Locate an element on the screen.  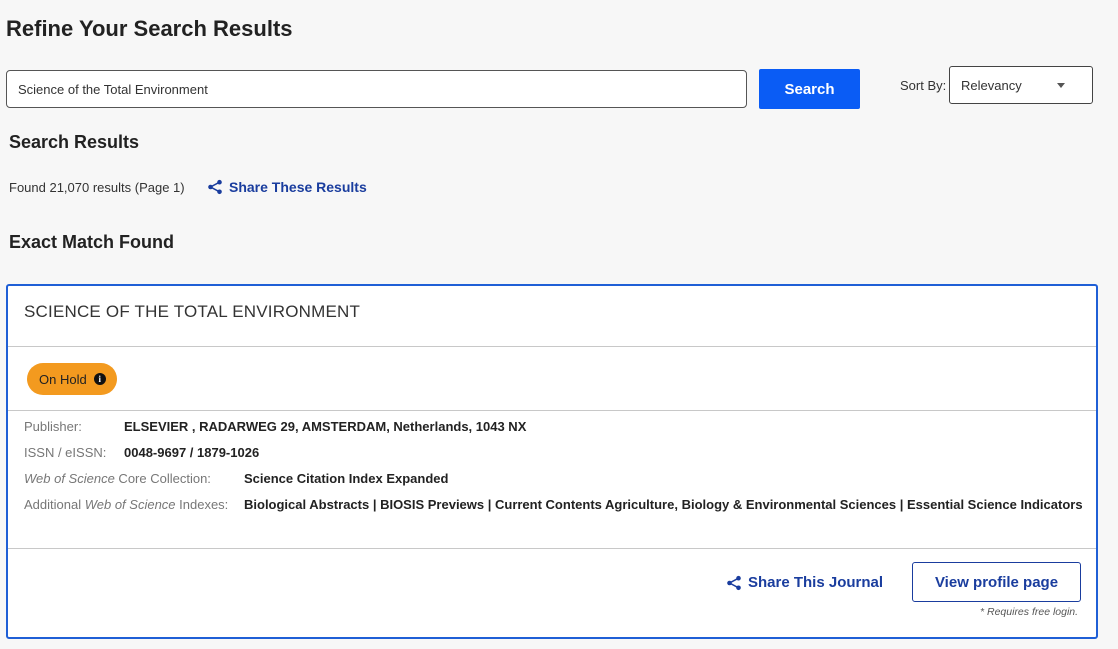
share-journal-label: Share This Journal is located at coordinates (816, 582).